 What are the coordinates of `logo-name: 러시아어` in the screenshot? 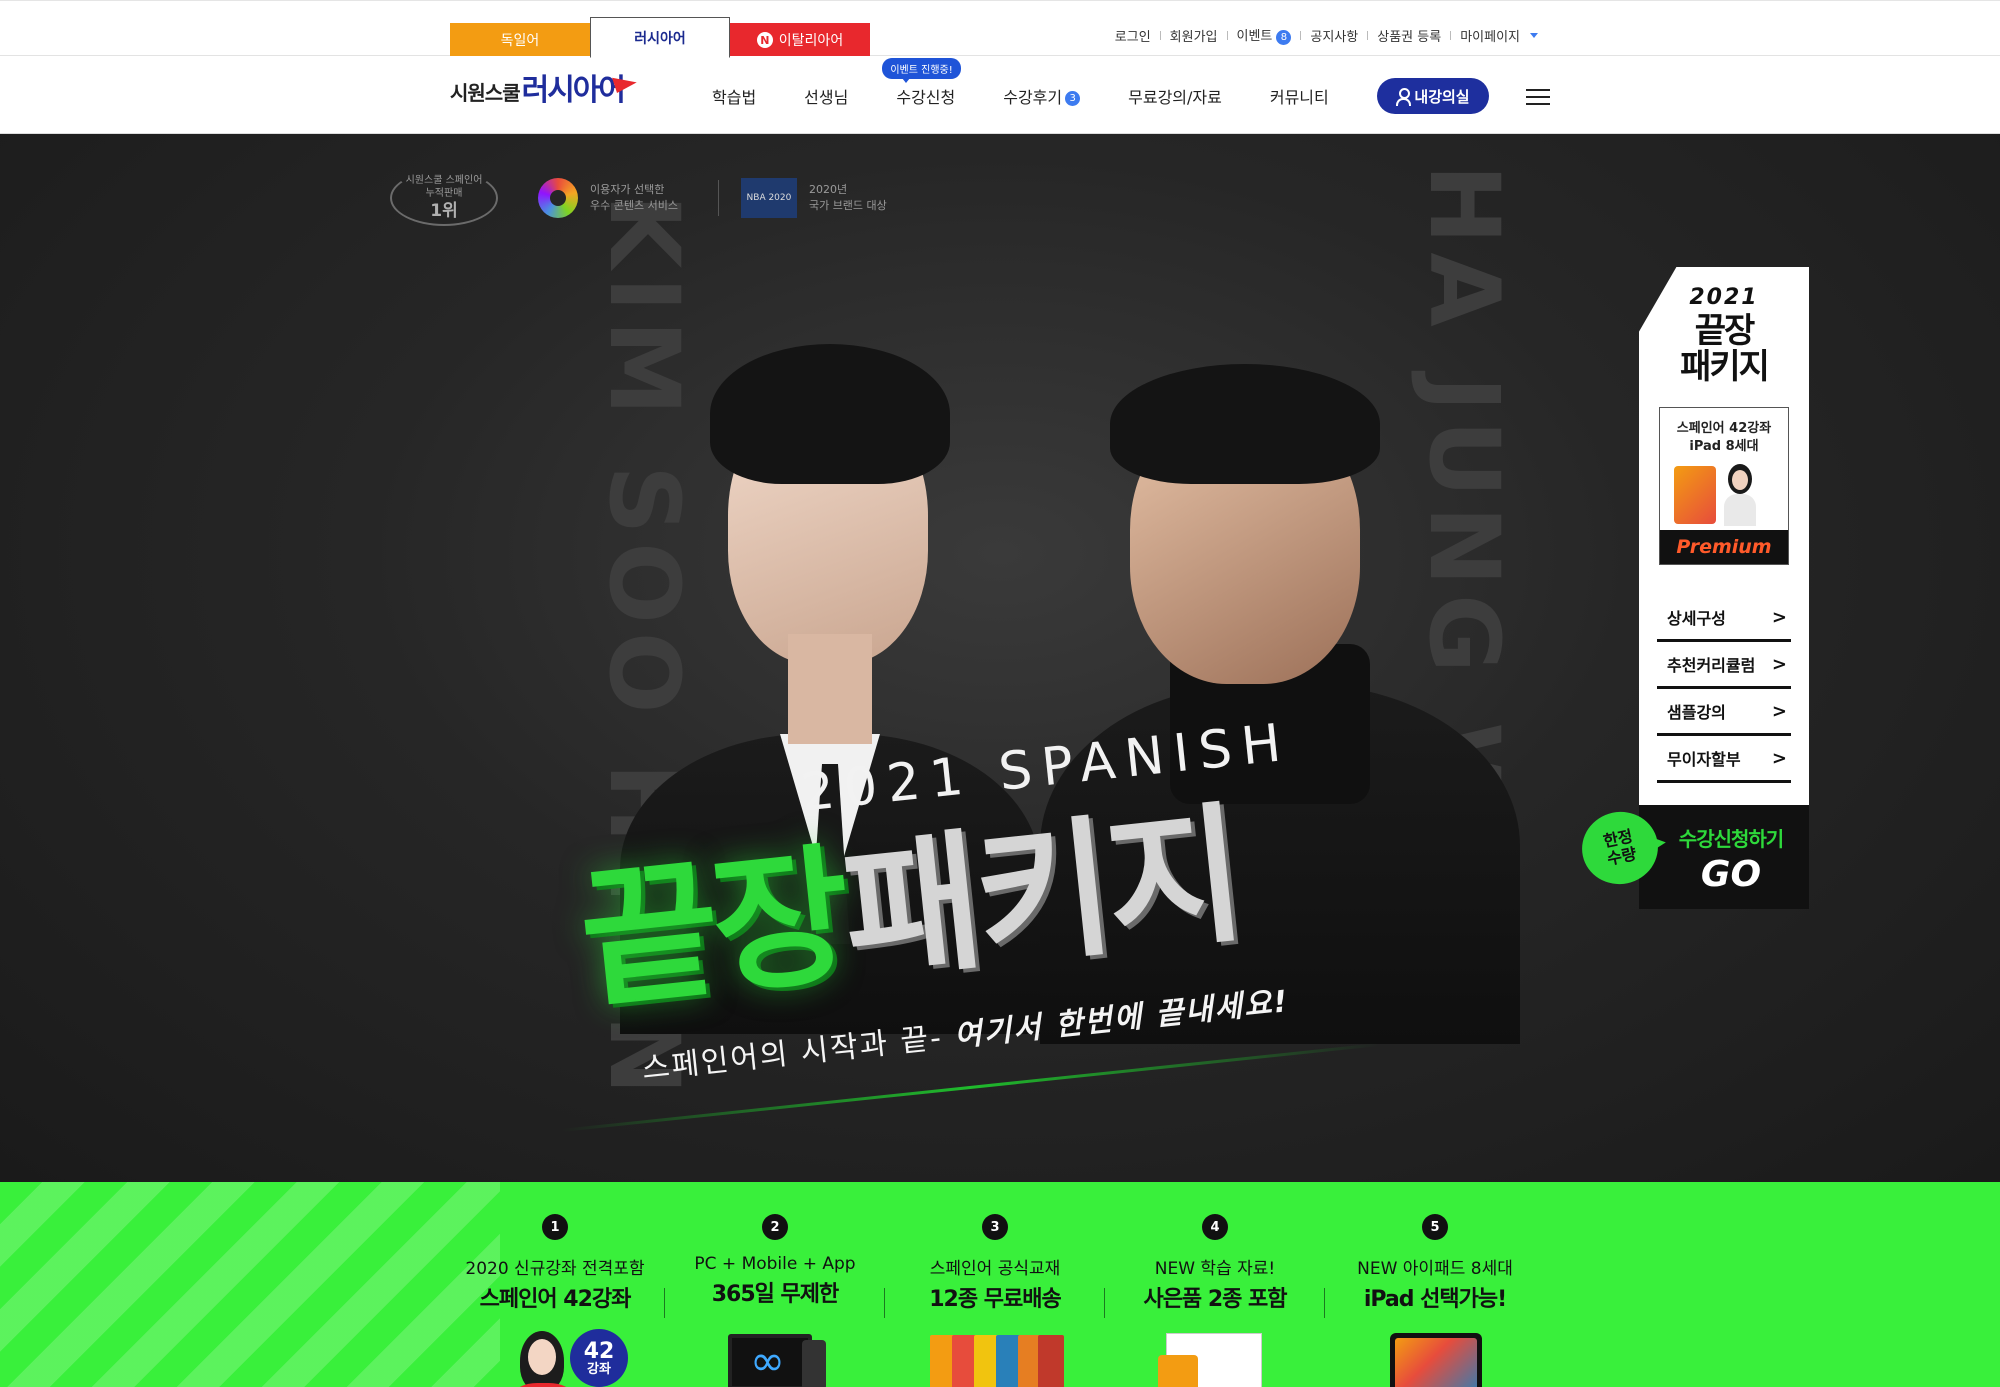 It's located at (573, 90).